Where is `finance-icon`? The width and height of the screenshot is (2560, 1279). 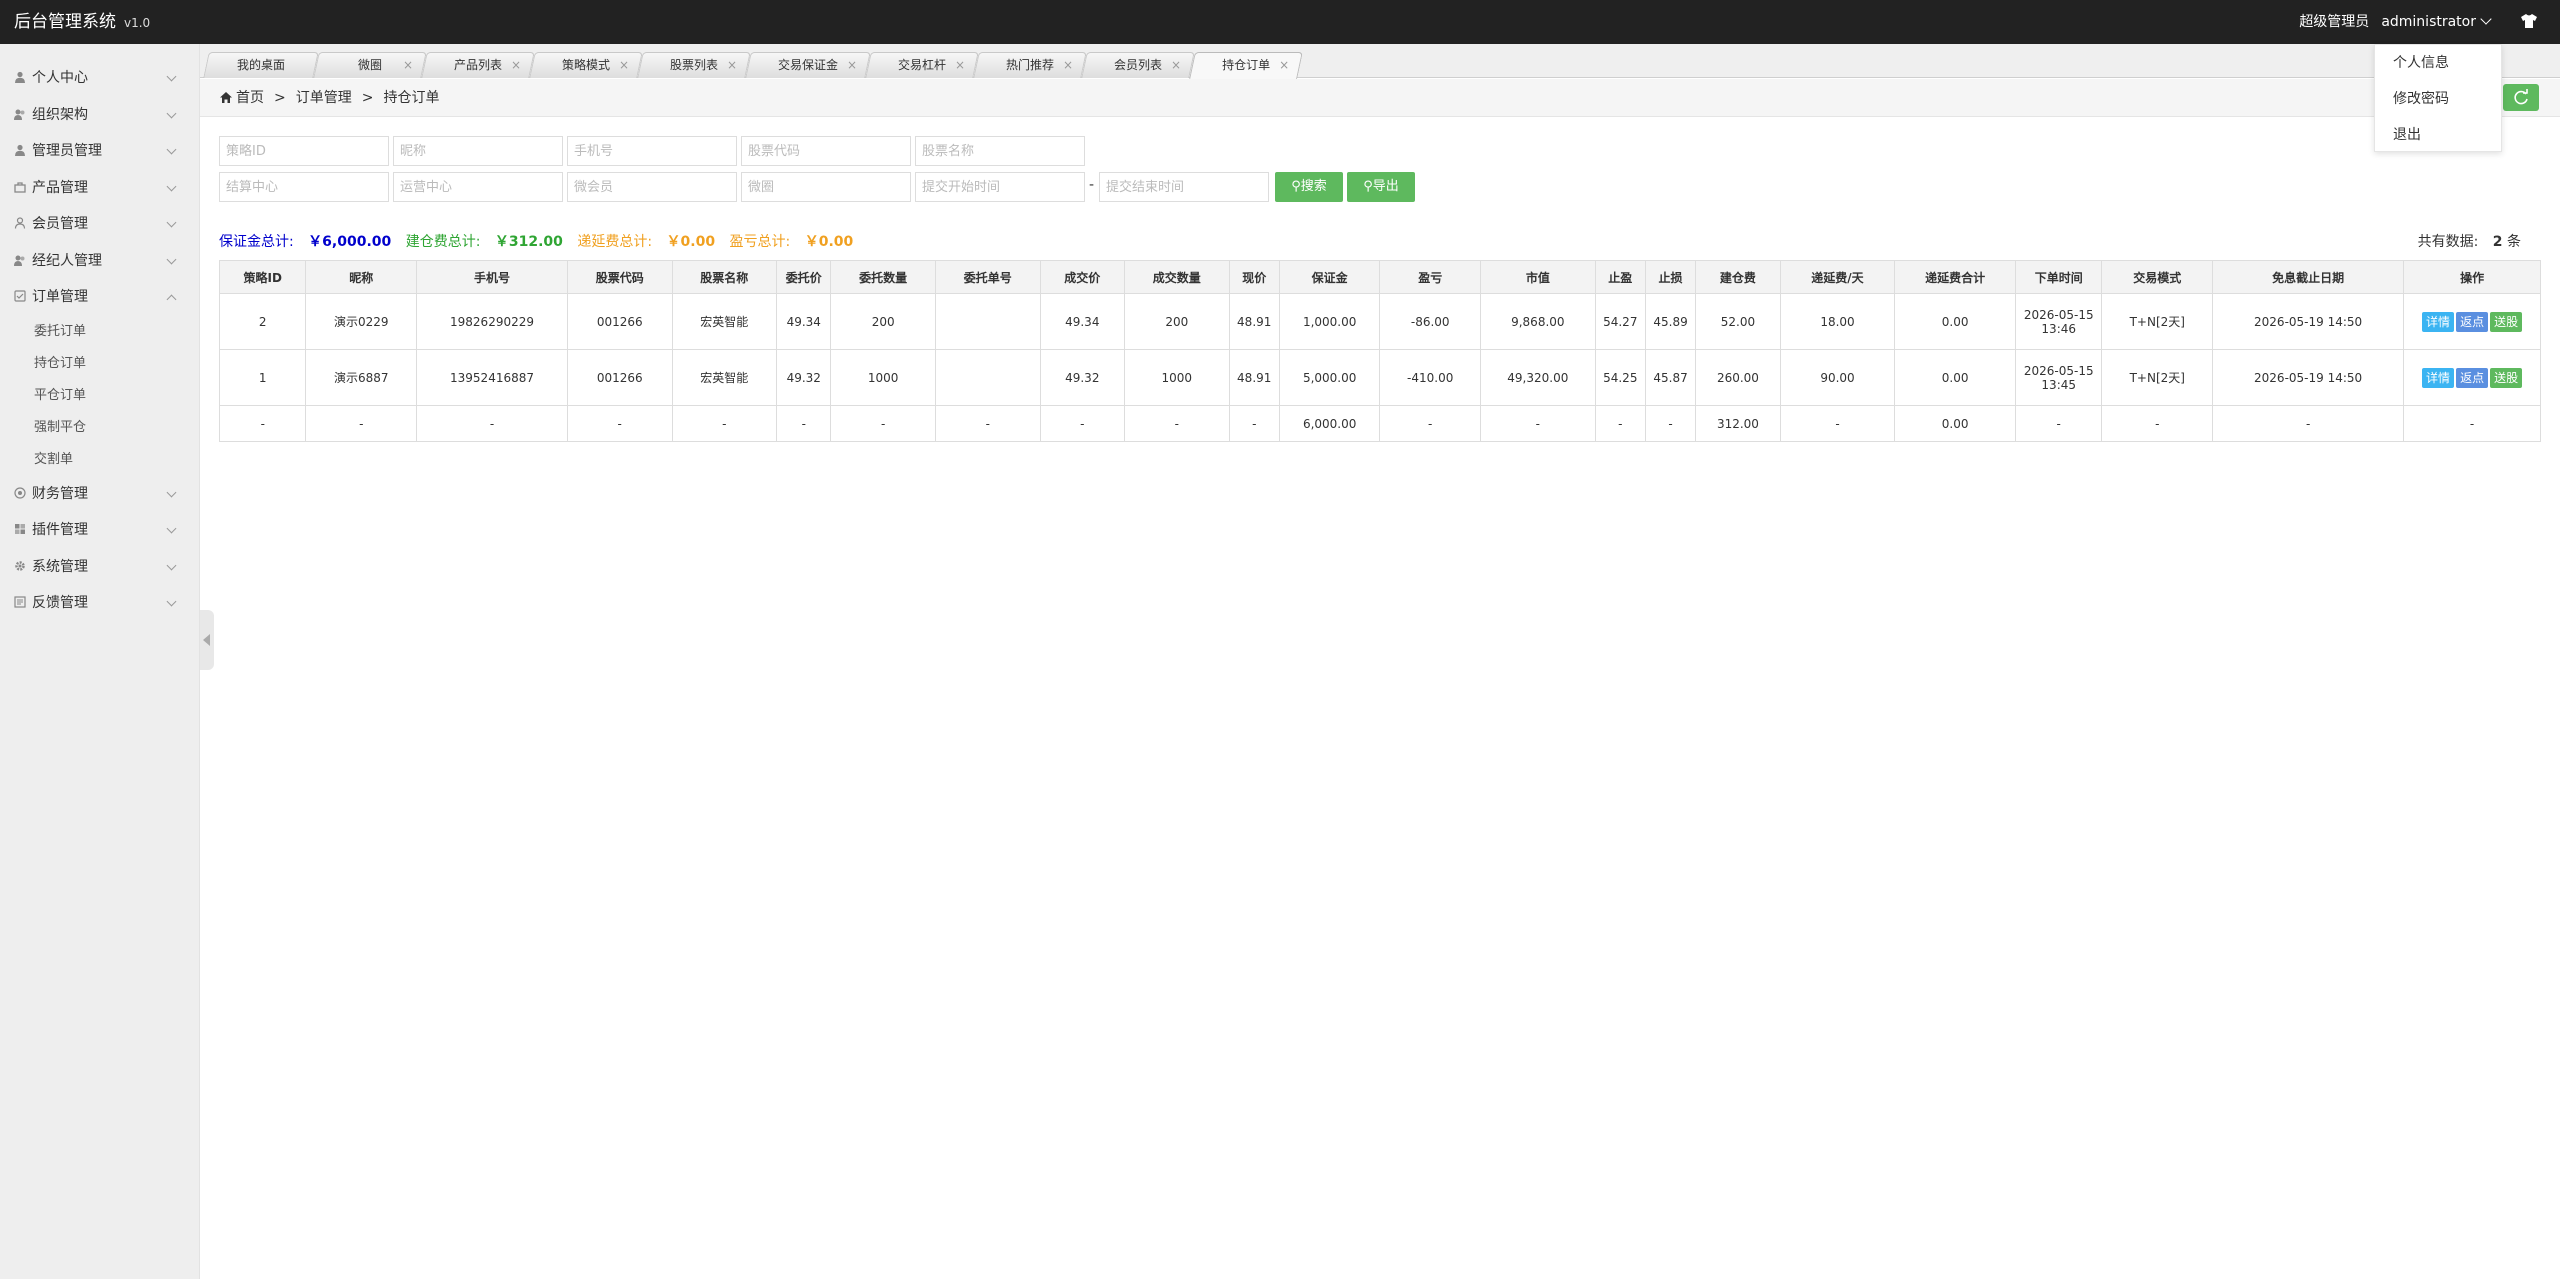 finance-icon is located at coordinates (20, 492).